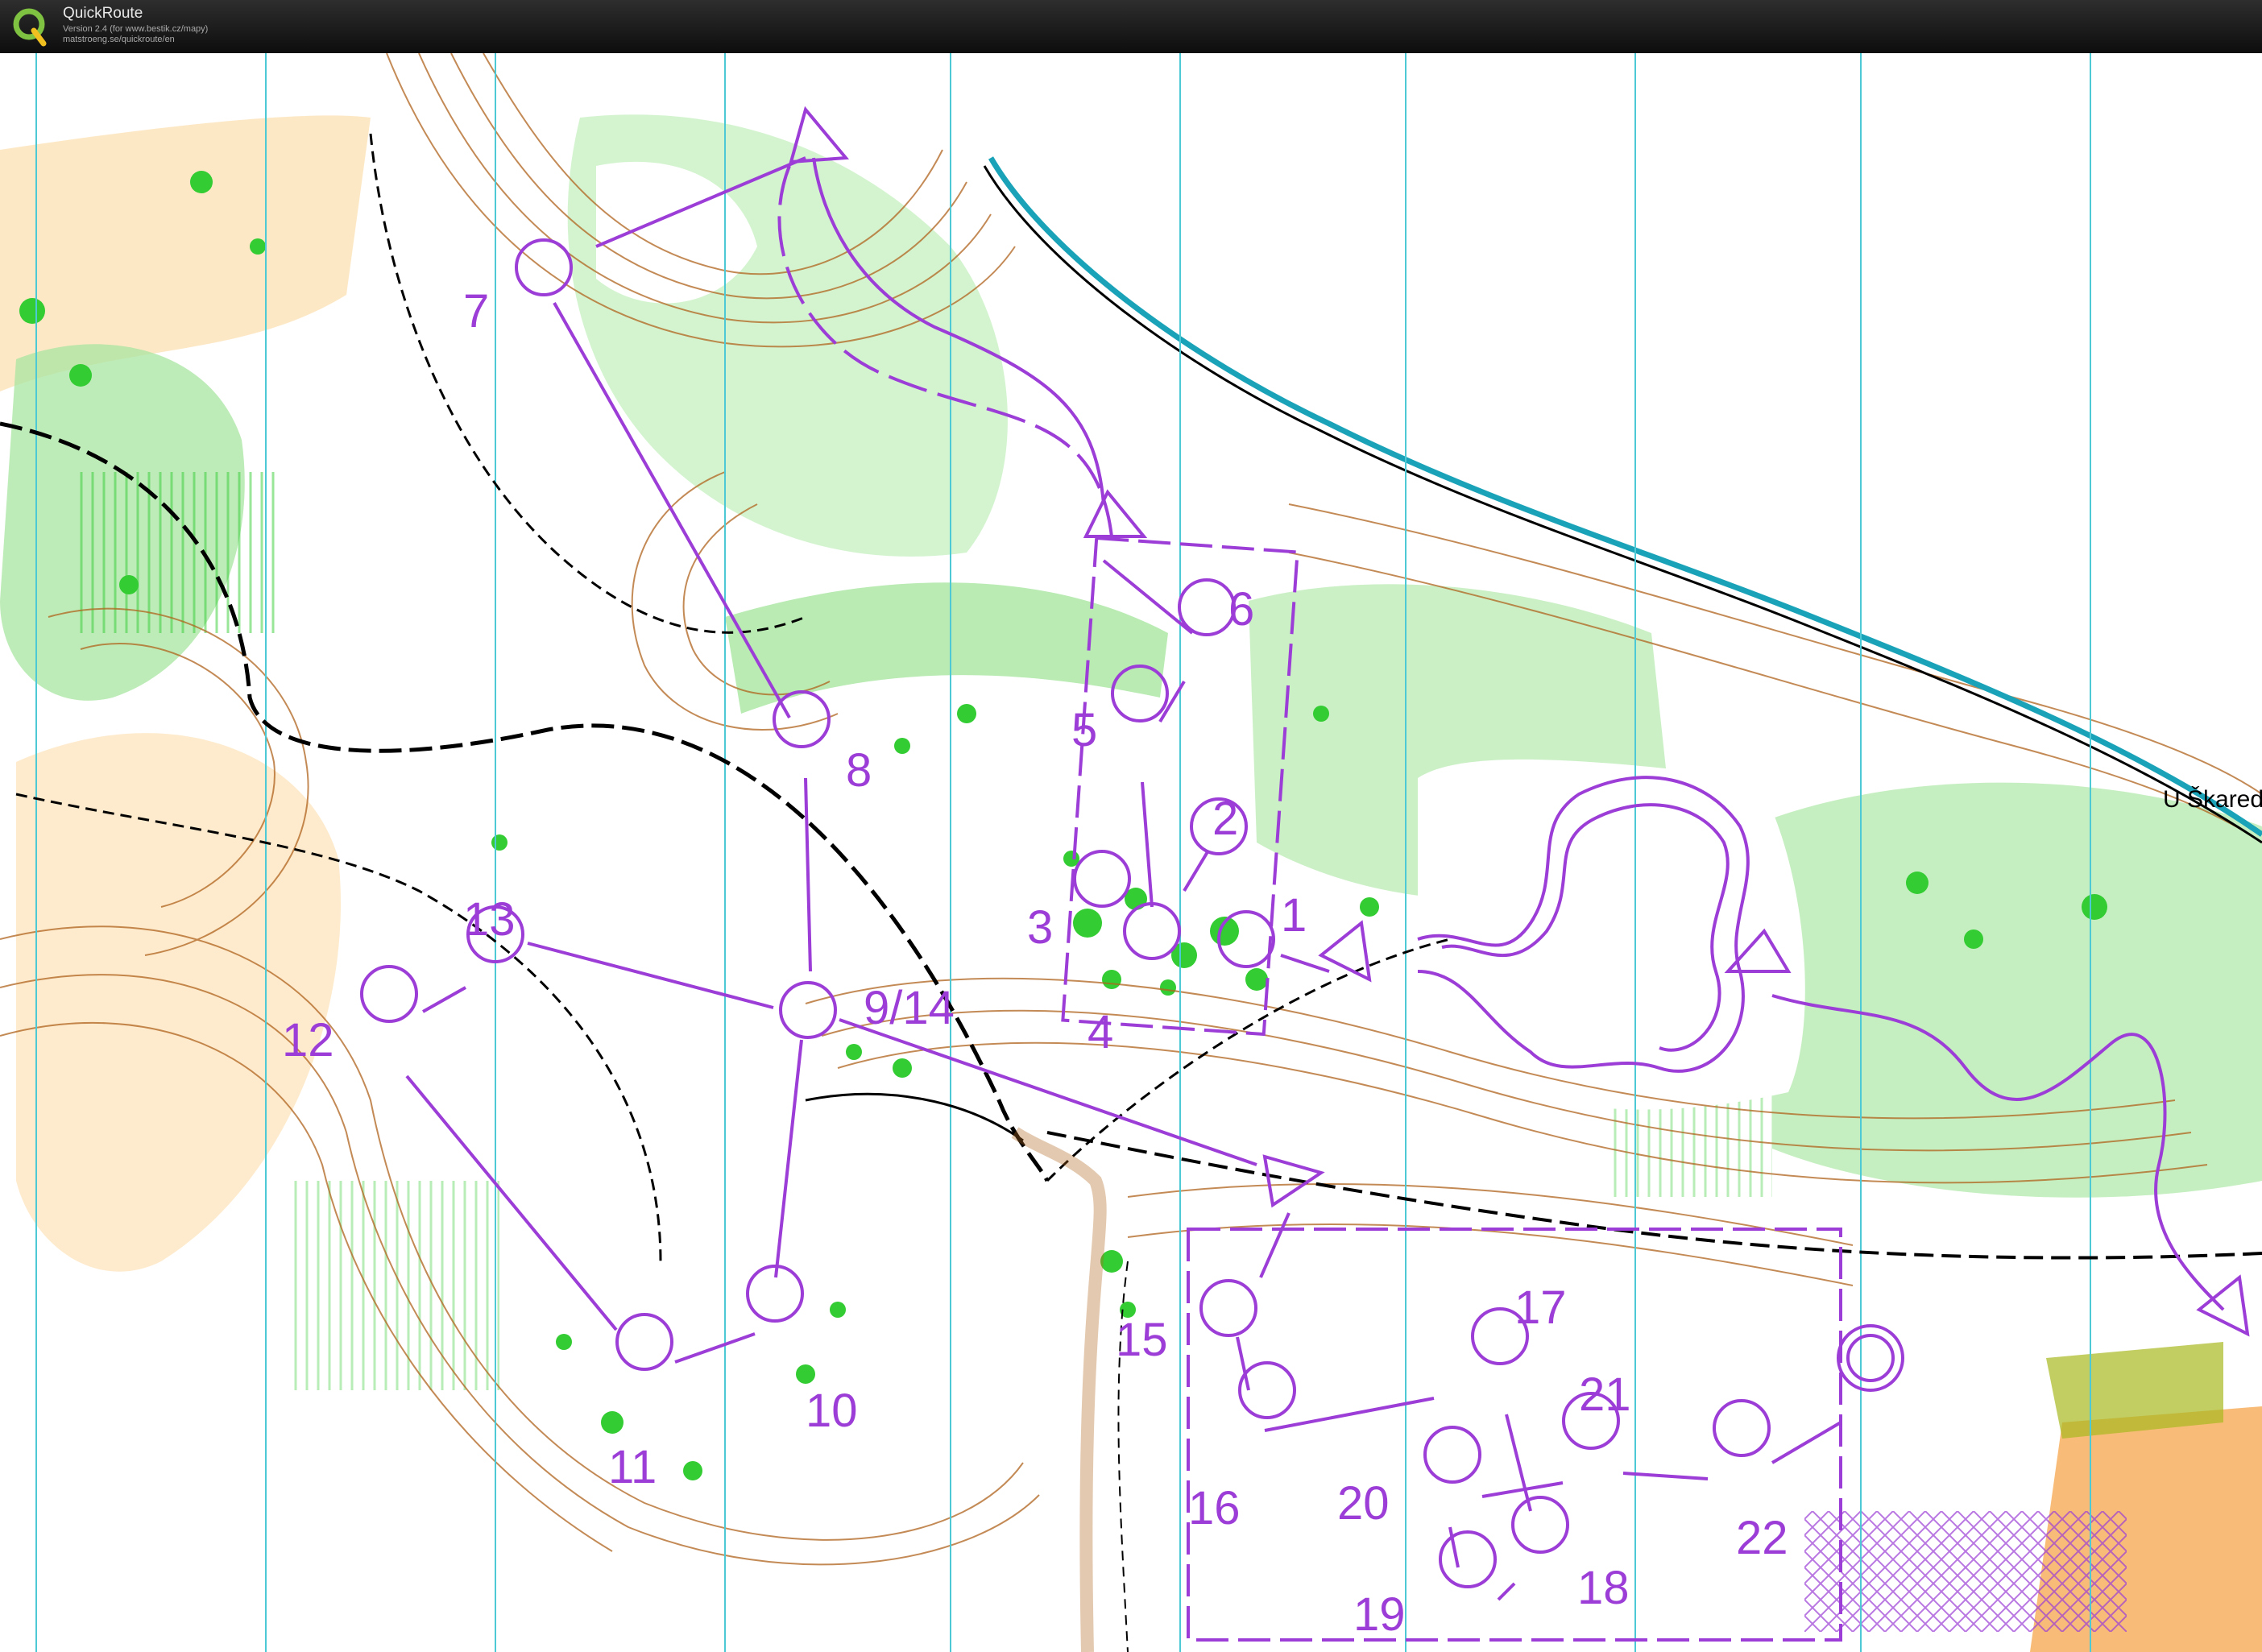  Describe the element at coordinates (2017, 990) in the screenshot. I see `green-forest-far-east` at that location.